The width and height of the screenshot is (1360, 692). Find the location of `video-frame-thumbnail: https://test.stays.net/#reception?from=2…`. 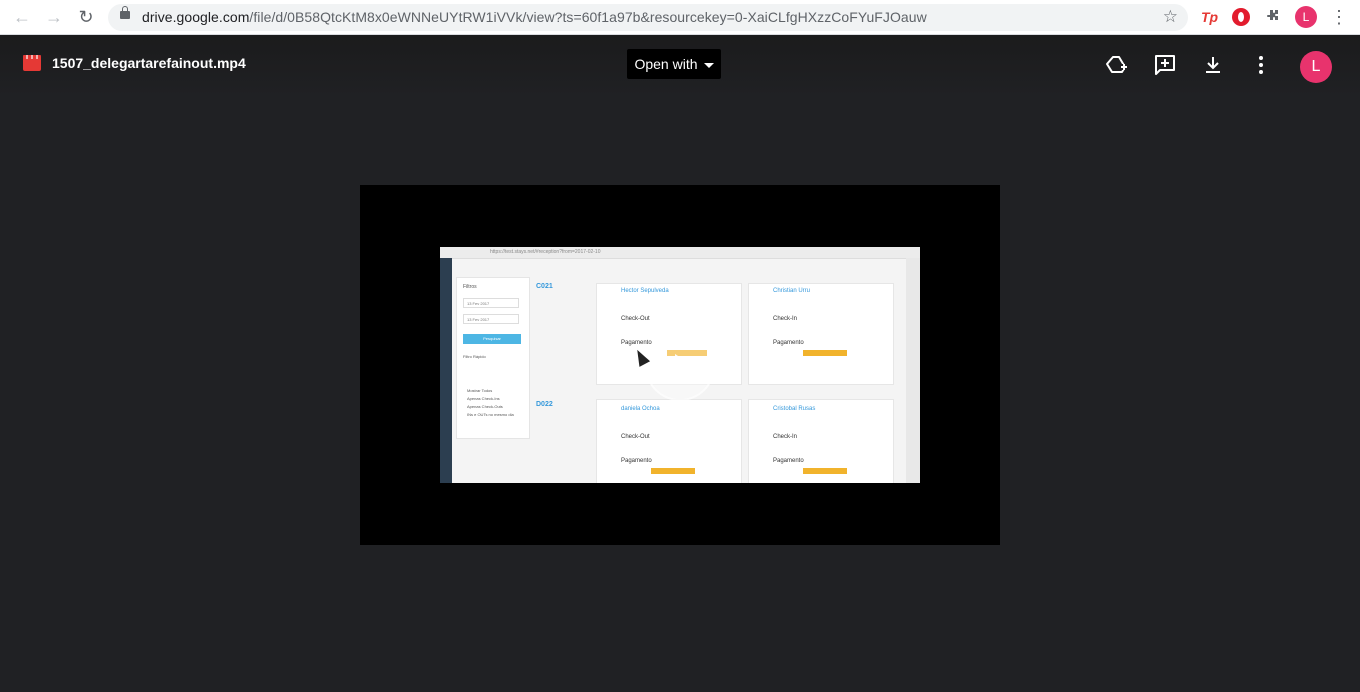

video-frame-thumbnail: https://test.stays.net/#reception?from=2… is located at coordinates (680, 365).